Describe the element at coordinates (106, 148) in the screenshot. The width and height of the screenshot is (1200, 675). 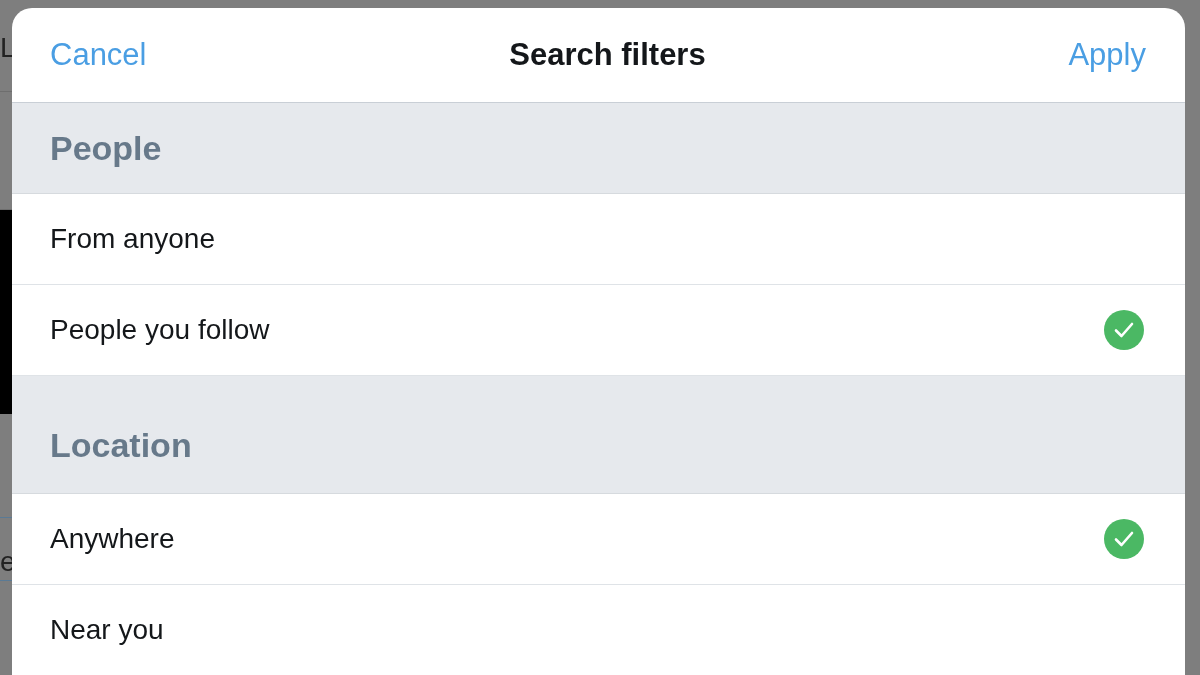
I see `section-heading: People` at that location.